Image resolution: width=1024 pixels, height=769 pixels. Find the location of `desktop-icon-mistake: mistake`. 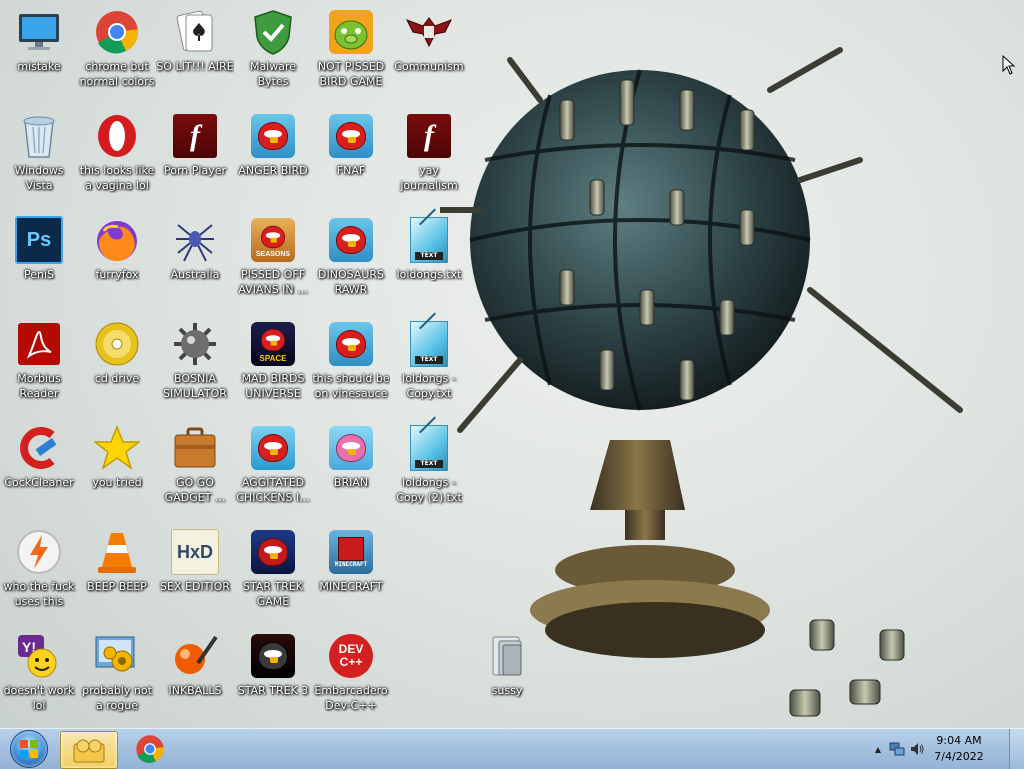

desktop-icon-mistake: mistake is located at coordinates (39, 50).